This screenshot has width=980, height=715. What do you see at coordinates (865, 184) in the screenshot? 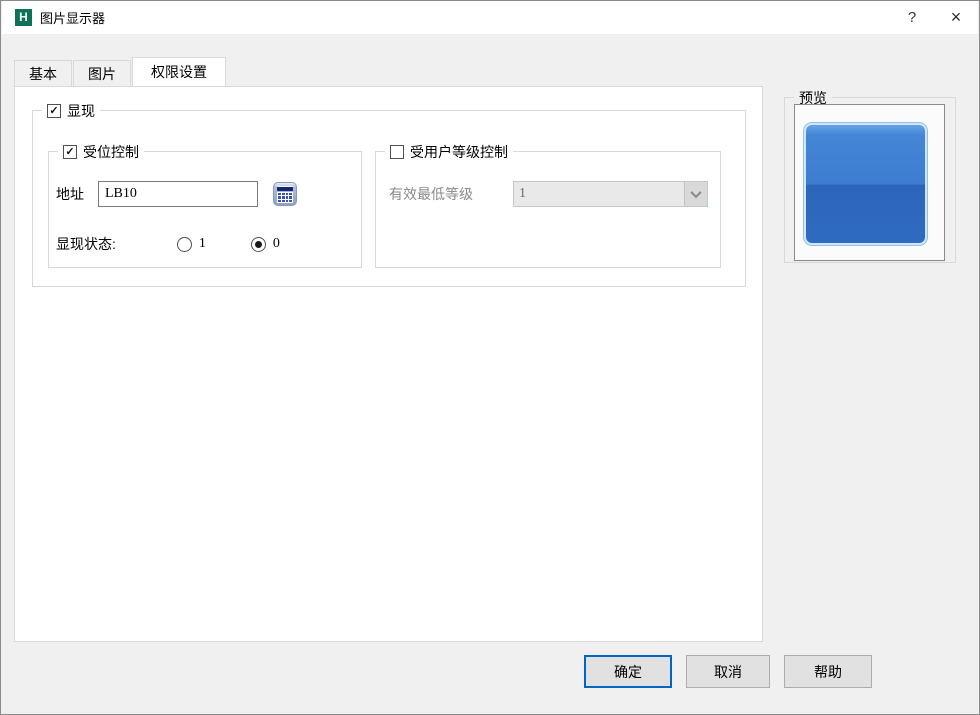
I see `preview-image` at bounding box center [865, 184].